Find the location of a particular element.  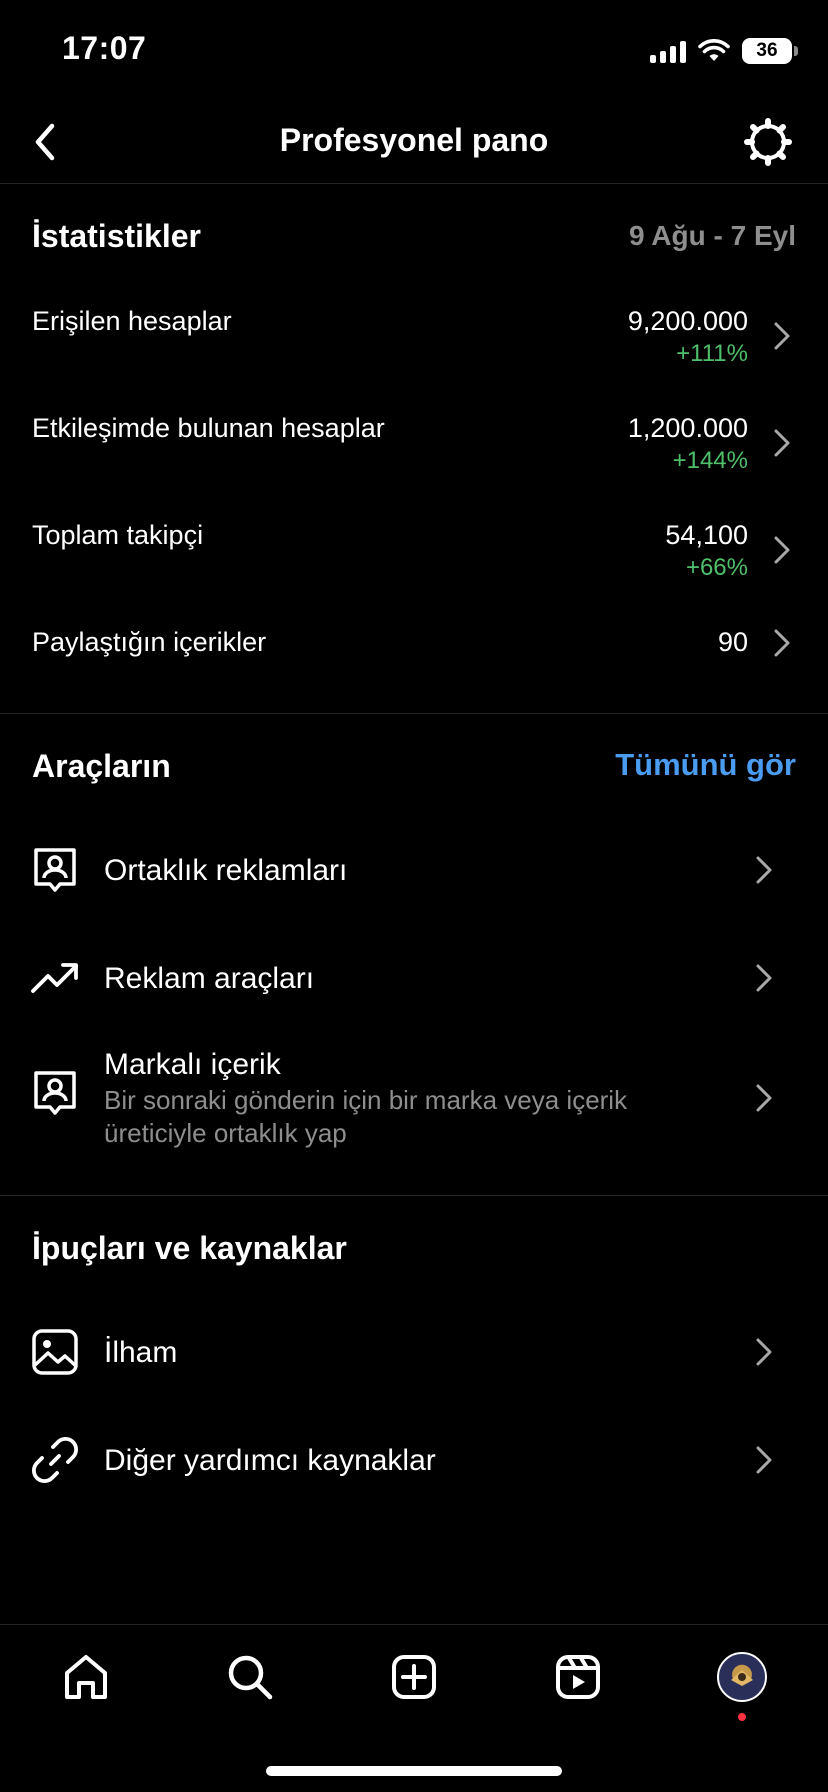

page-title: Profesyonel pano is located at coordinates (414, 140).